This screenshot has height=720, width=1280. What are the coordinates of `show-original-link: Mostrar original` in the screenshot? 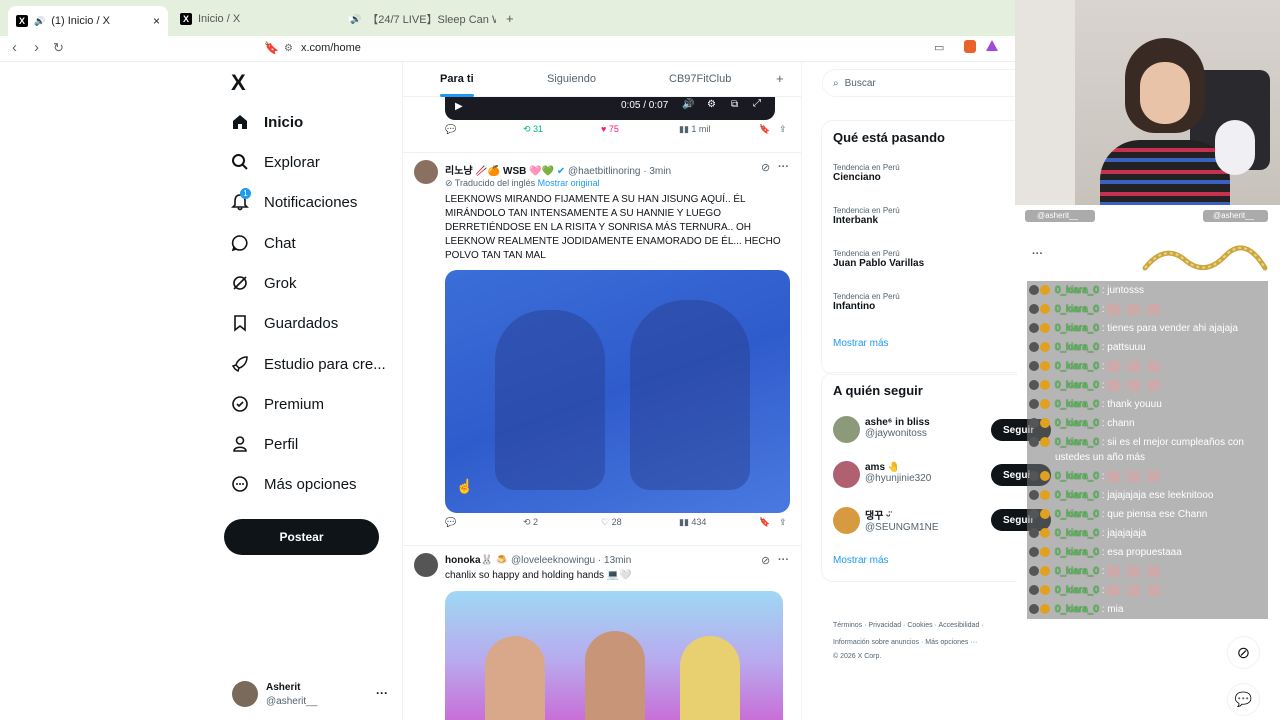 It's located at (569, 183).